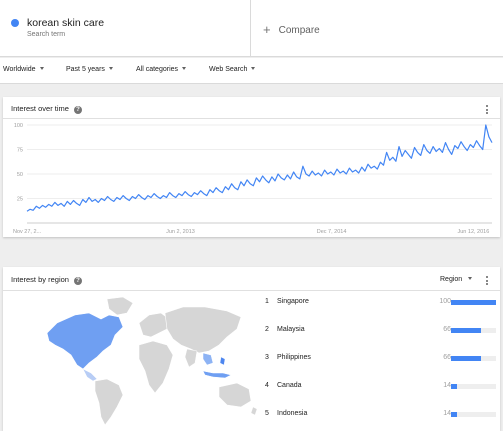 This screenshot has width=503, height=431. I want to click on region-rank: 4, so click(267, 385).